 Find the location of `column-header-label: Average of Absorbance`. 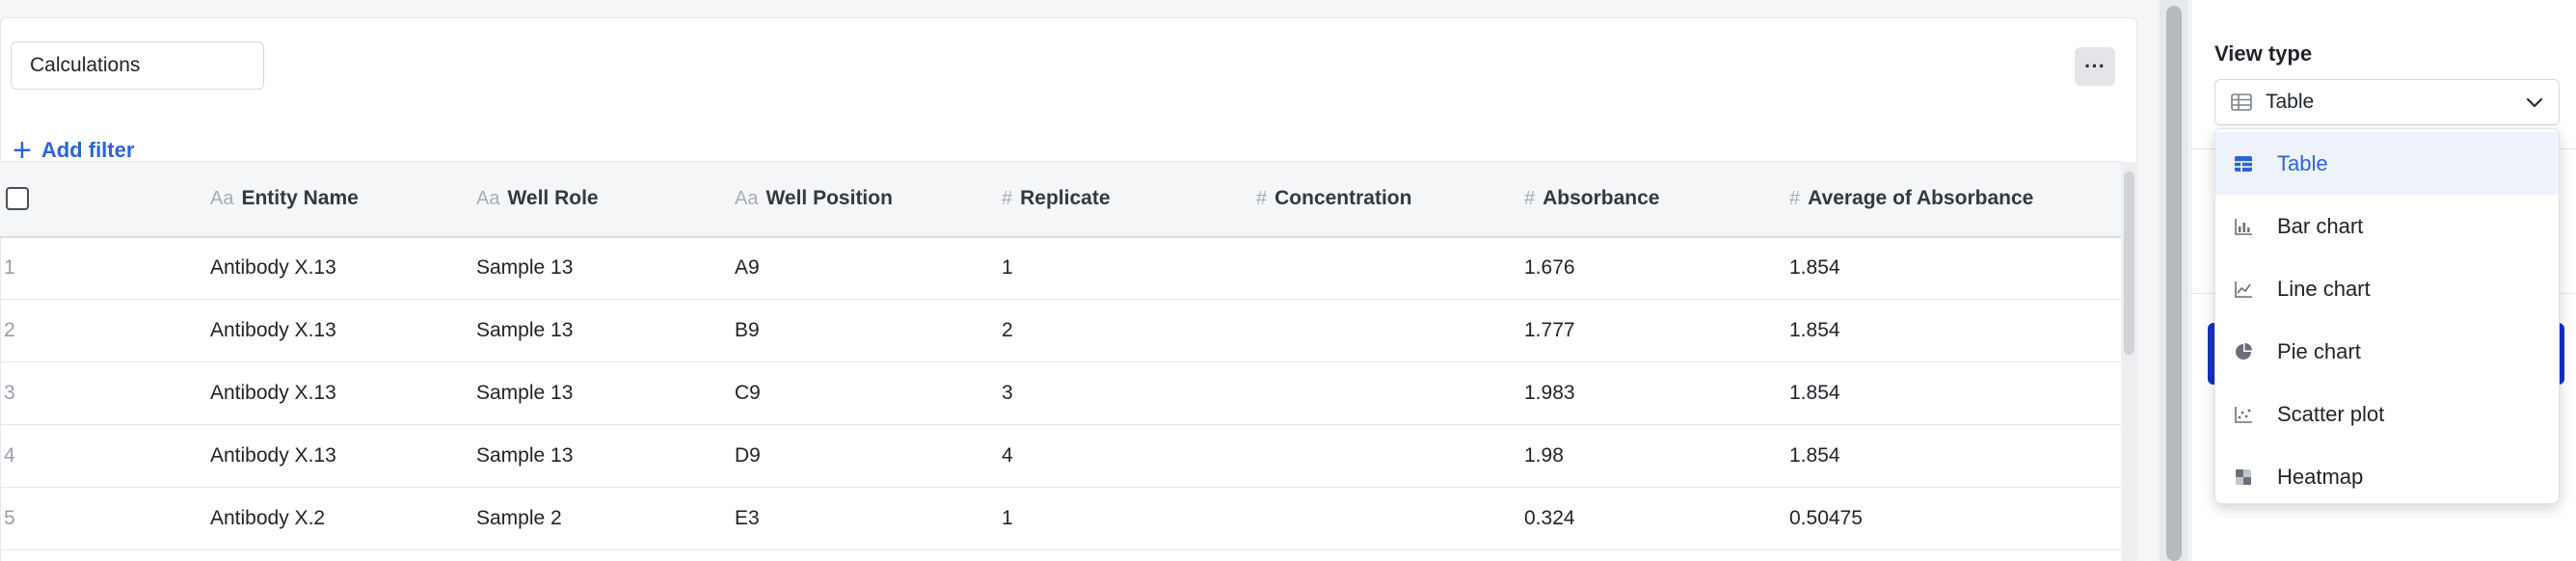

column-header-label: Average of Absorbance is located at coordinates (1921, 198).